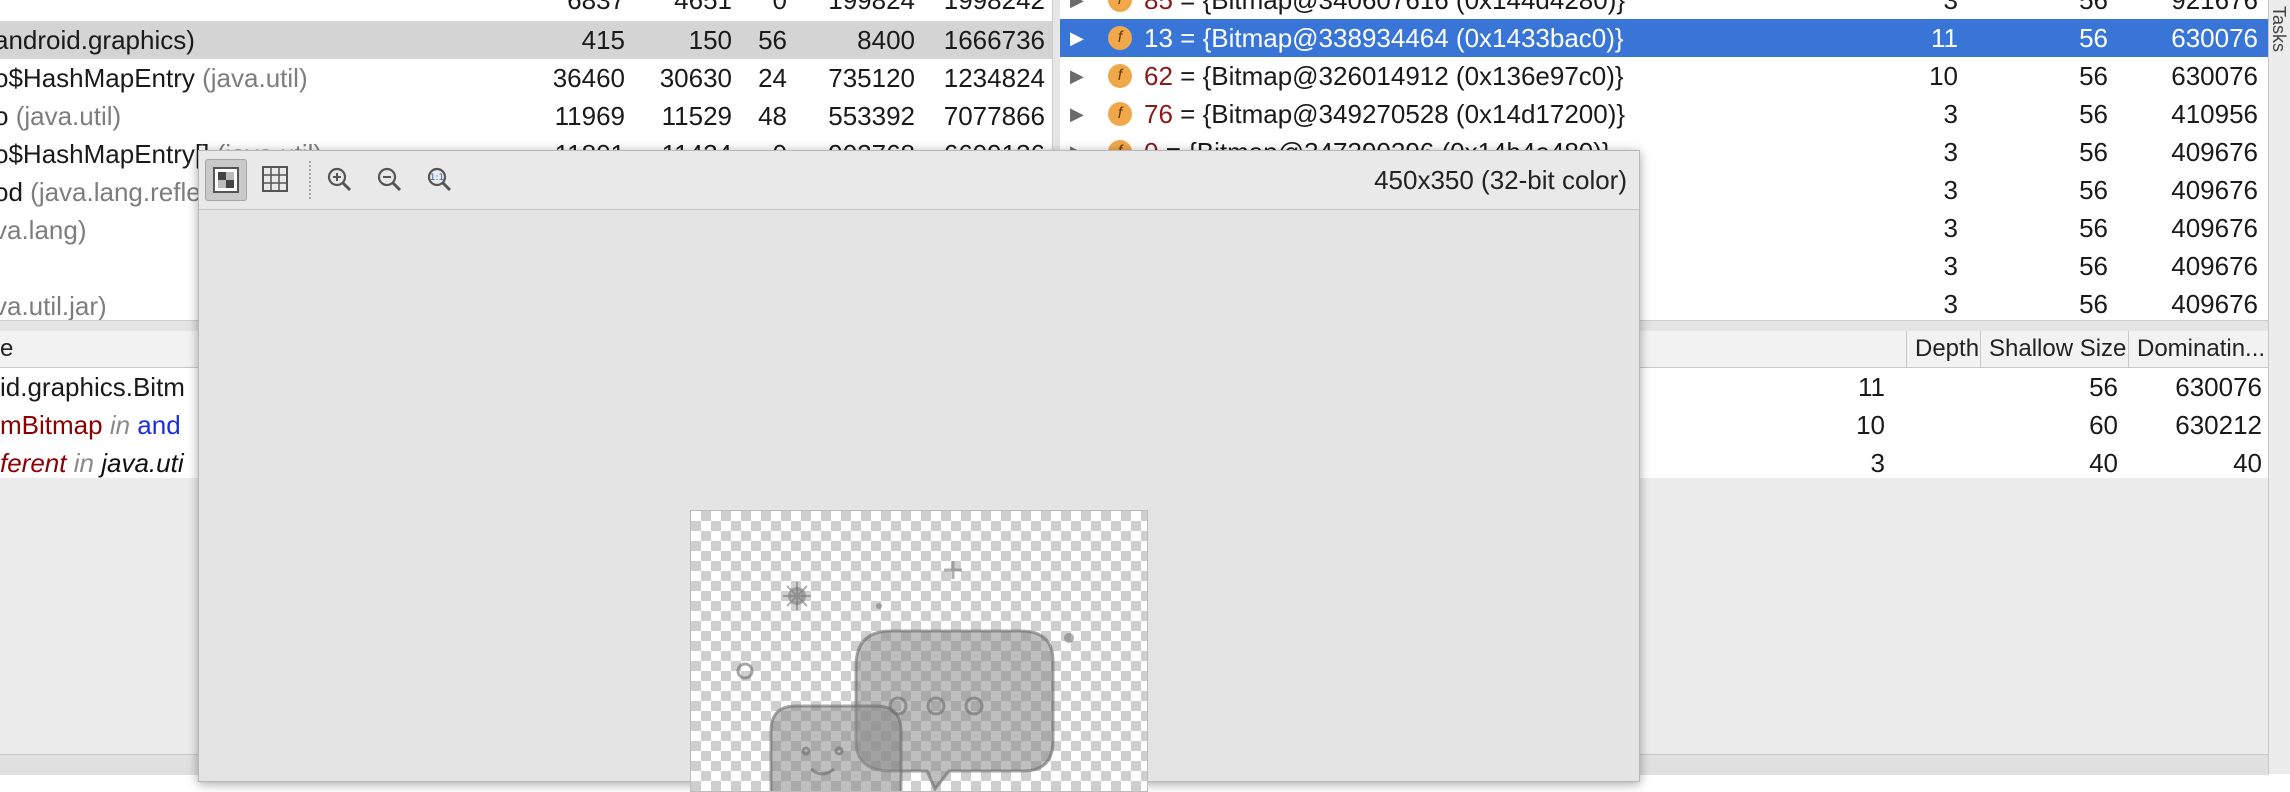 Image resolution: width=2290 pixels, height=792 pixels. Describe the element at coordinates (994, 40) in the screenshot. I see `cell: 1666736` at that location.